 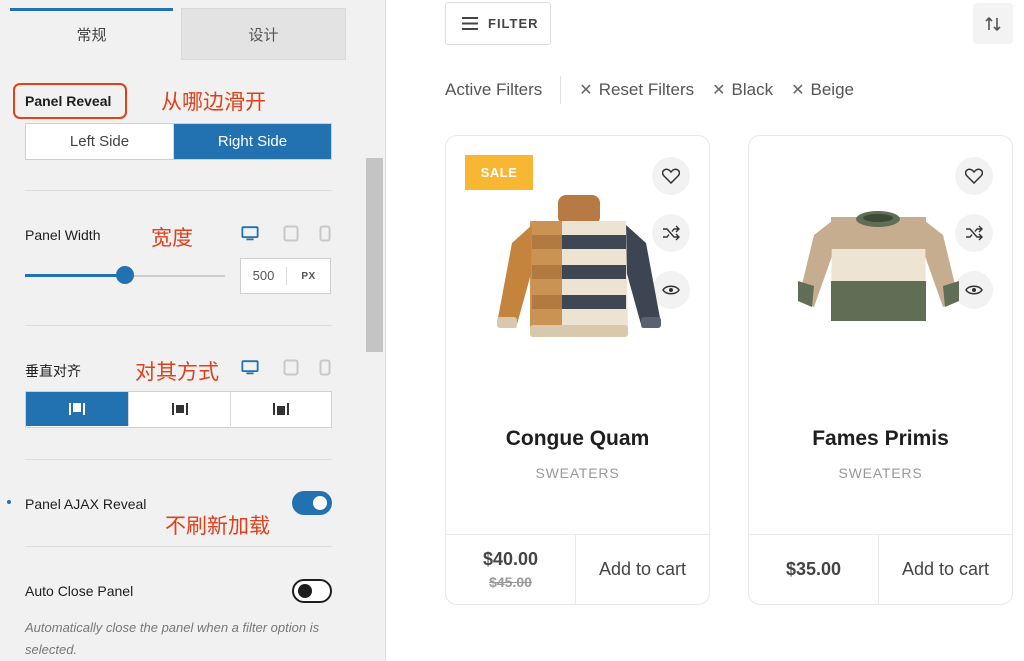 I want to click on auto-close-panel-toggle, so click(x=312, y=591).